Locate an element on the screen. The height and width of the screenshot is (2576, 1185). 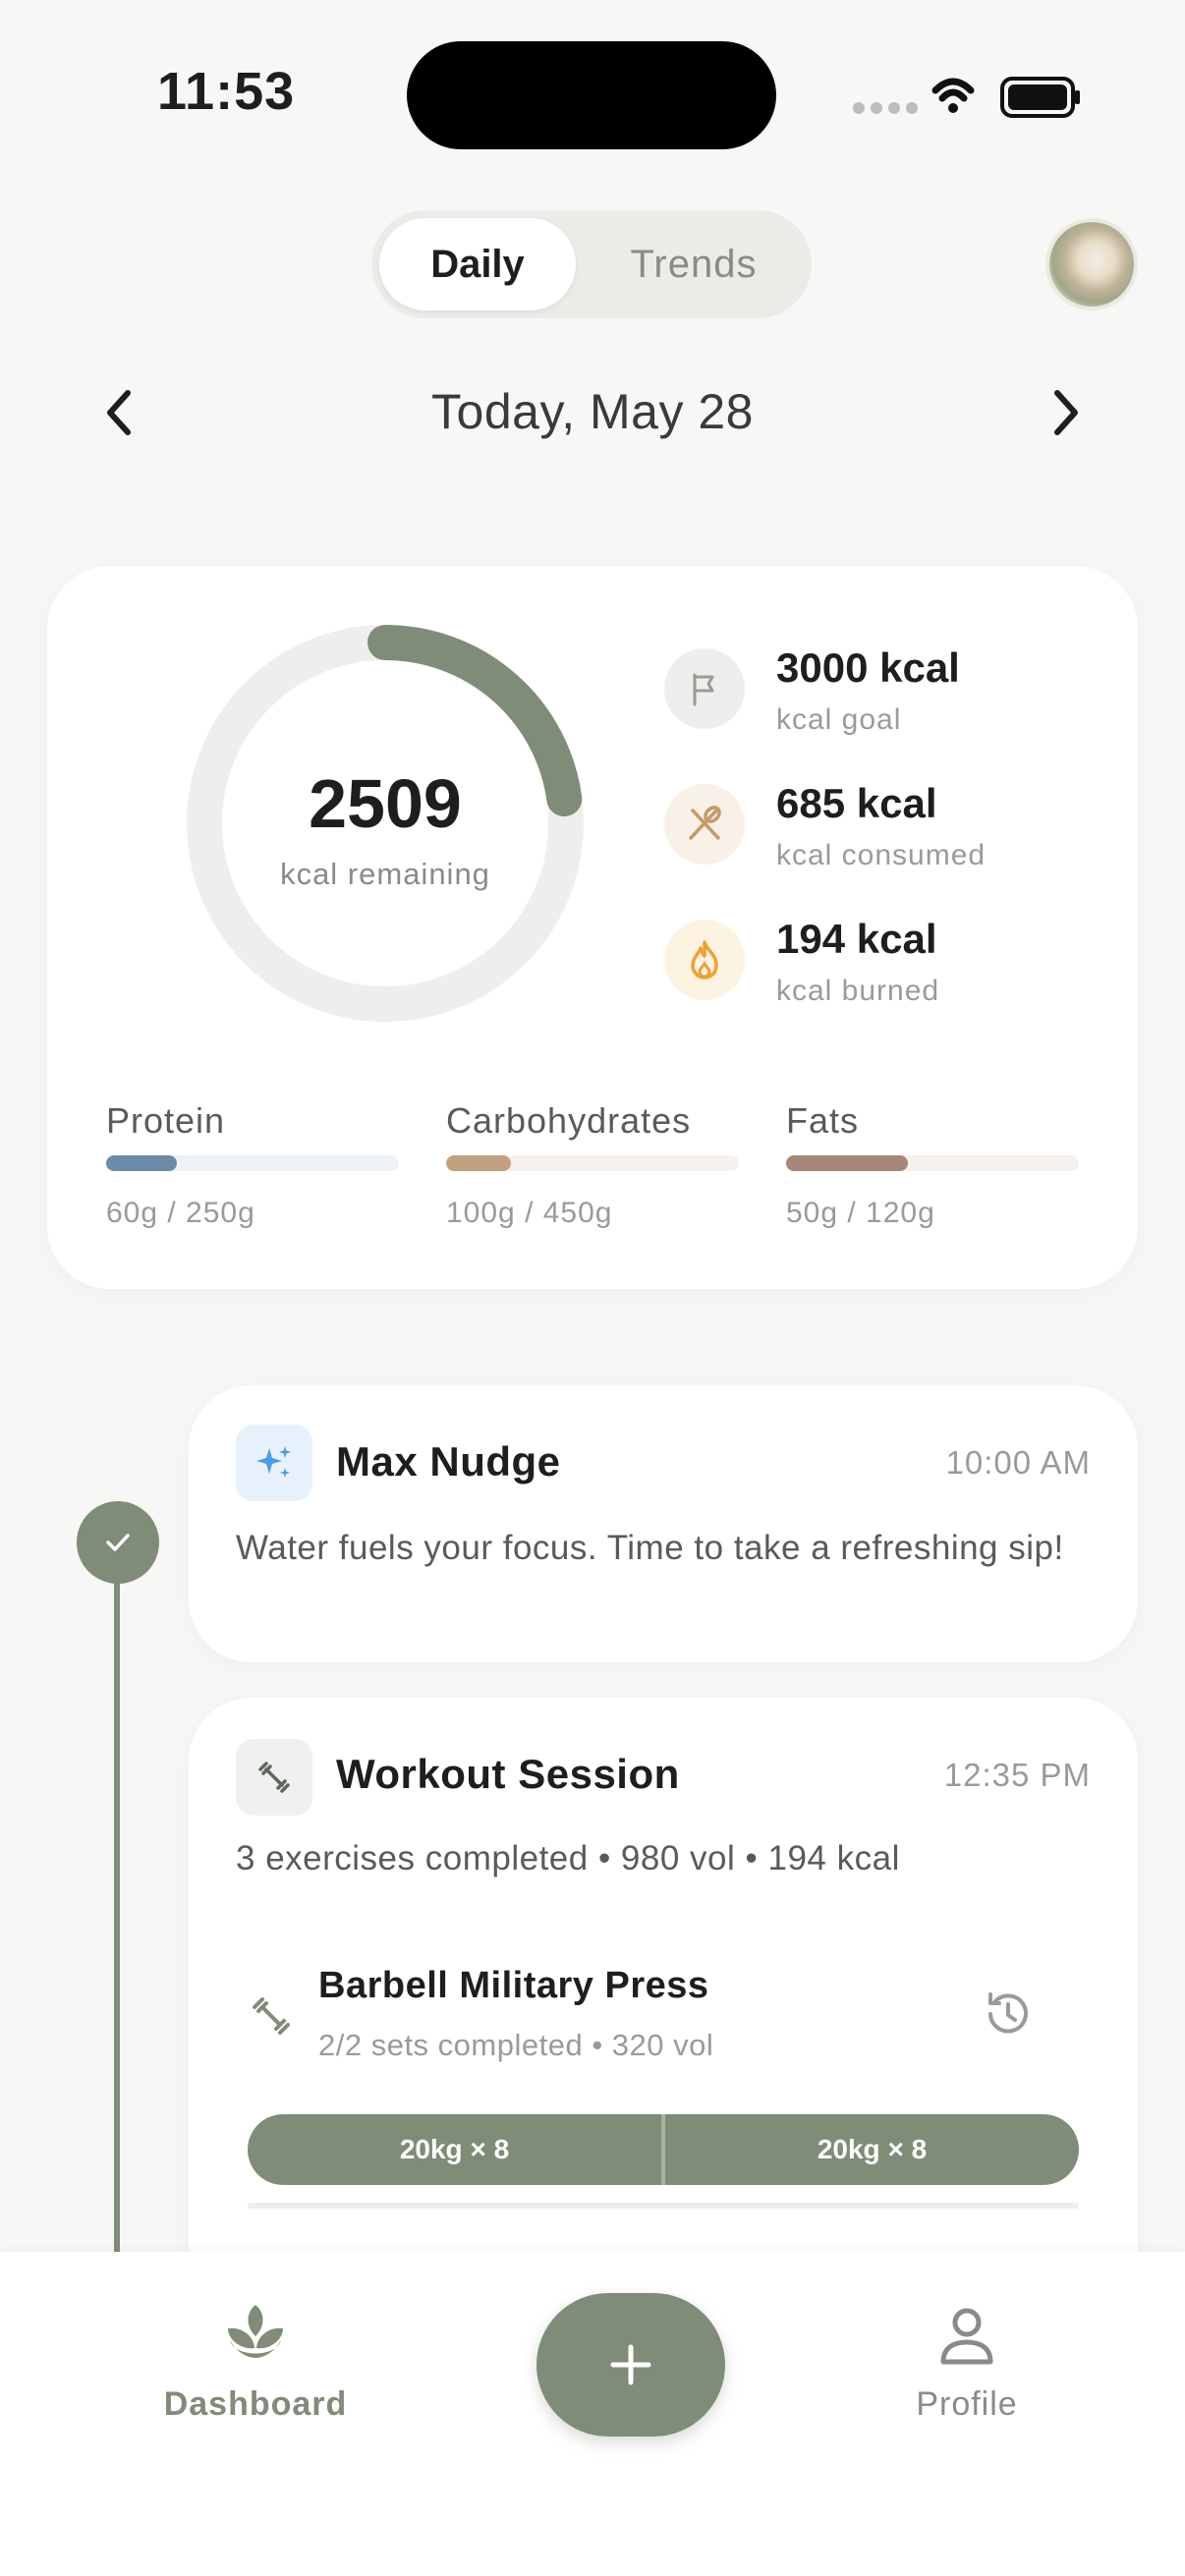
sparkle-icon is located at coordinates (274, 1463).